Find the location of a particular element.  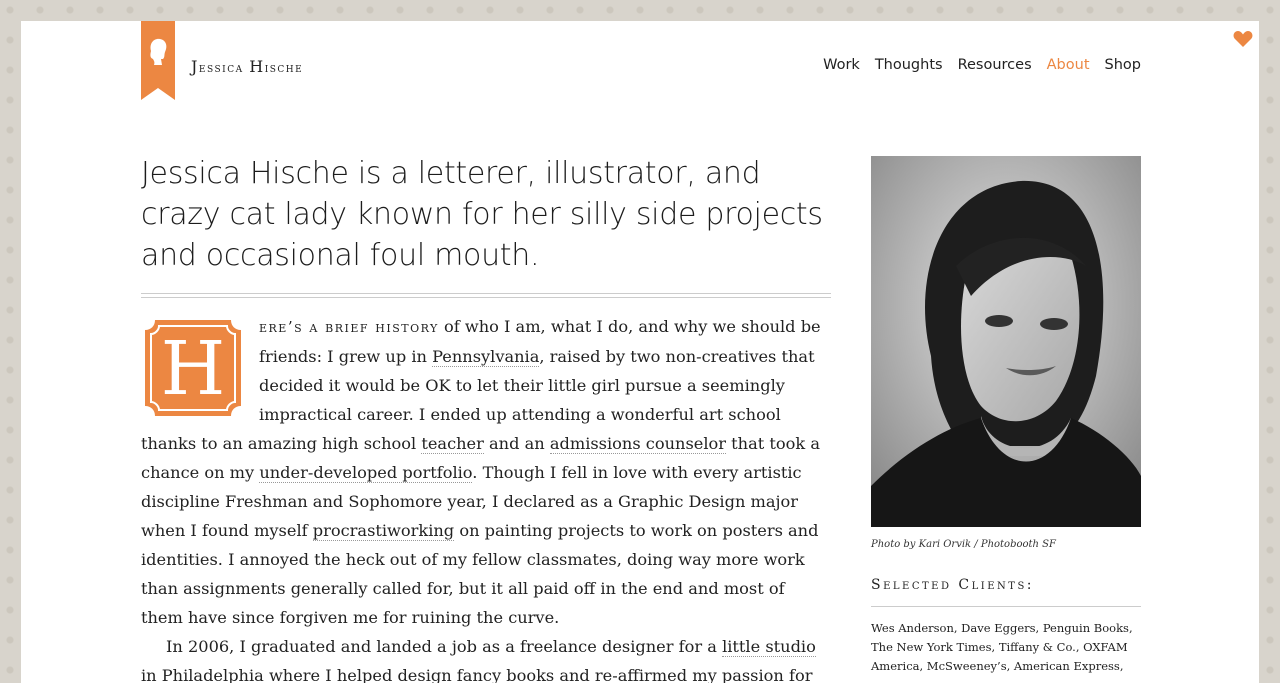

clients-heading: Selected Clients: is located at coordinates (953, 585).